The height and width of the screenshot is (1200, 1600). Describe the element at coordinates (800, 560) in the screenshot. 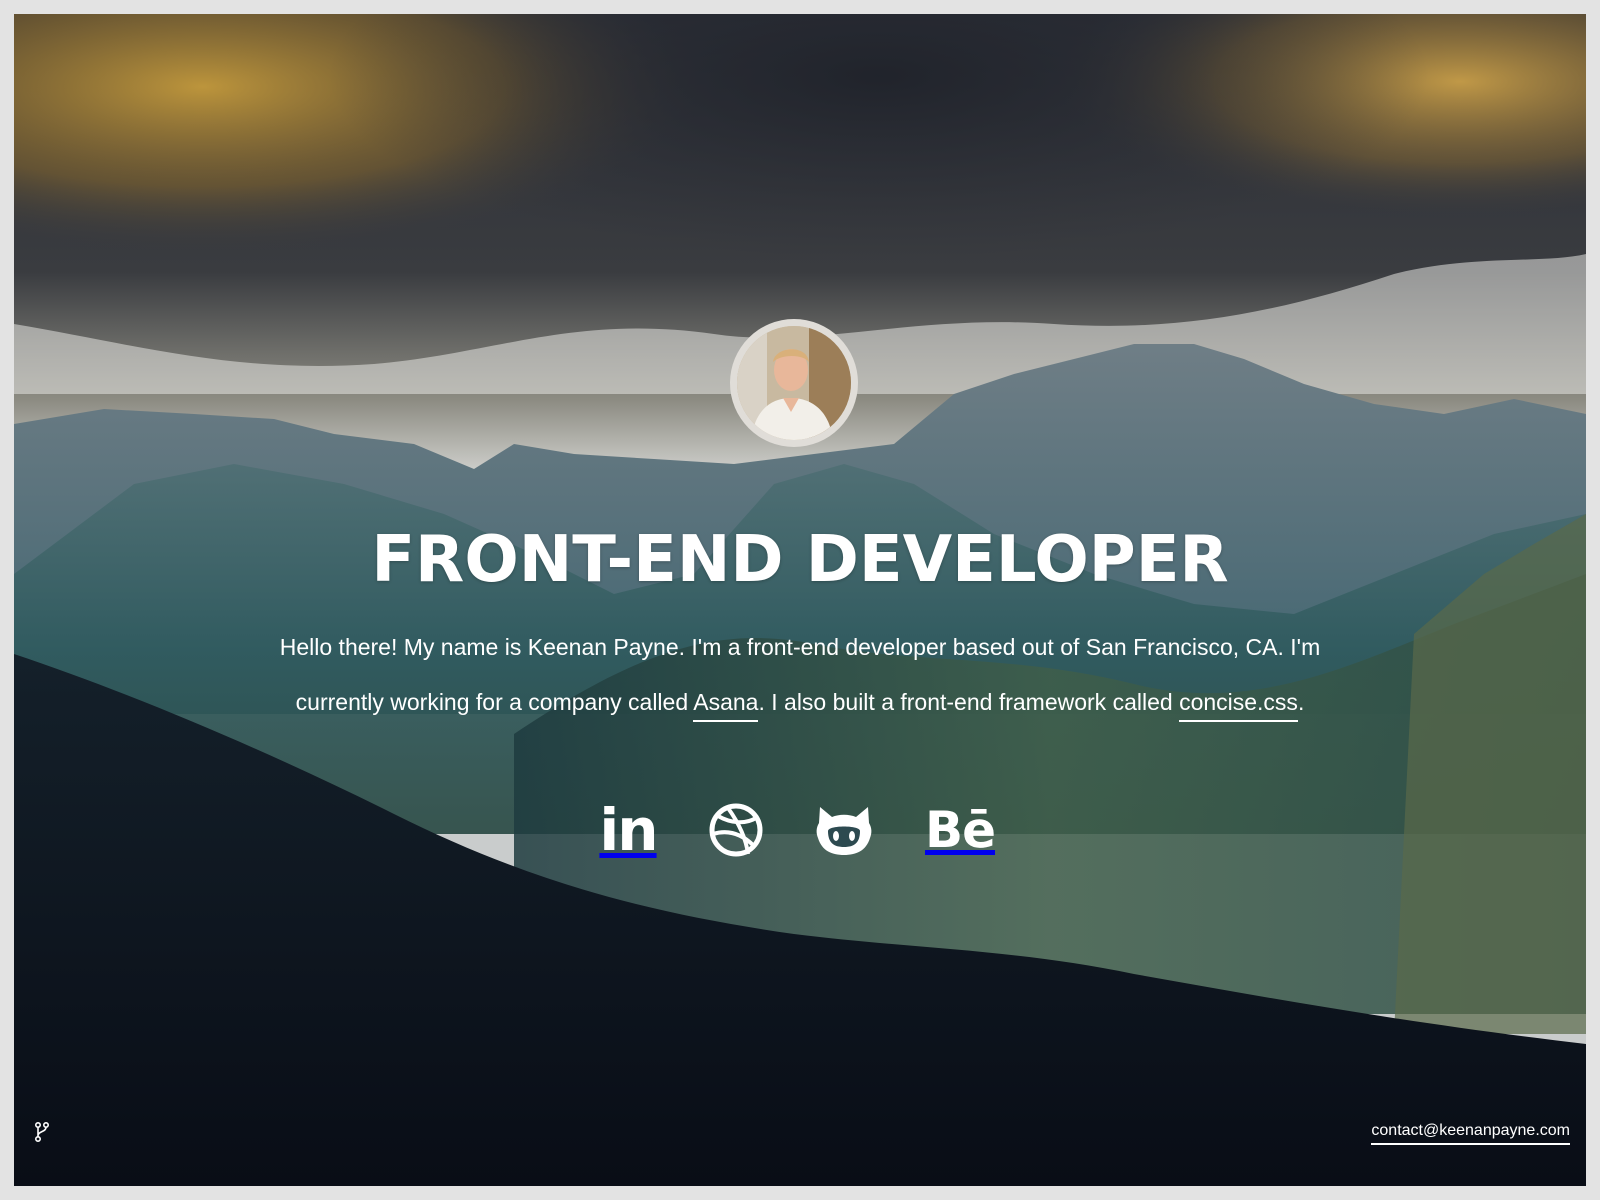

I see `page-title: FRONT-END DEVELOPER` at that location.